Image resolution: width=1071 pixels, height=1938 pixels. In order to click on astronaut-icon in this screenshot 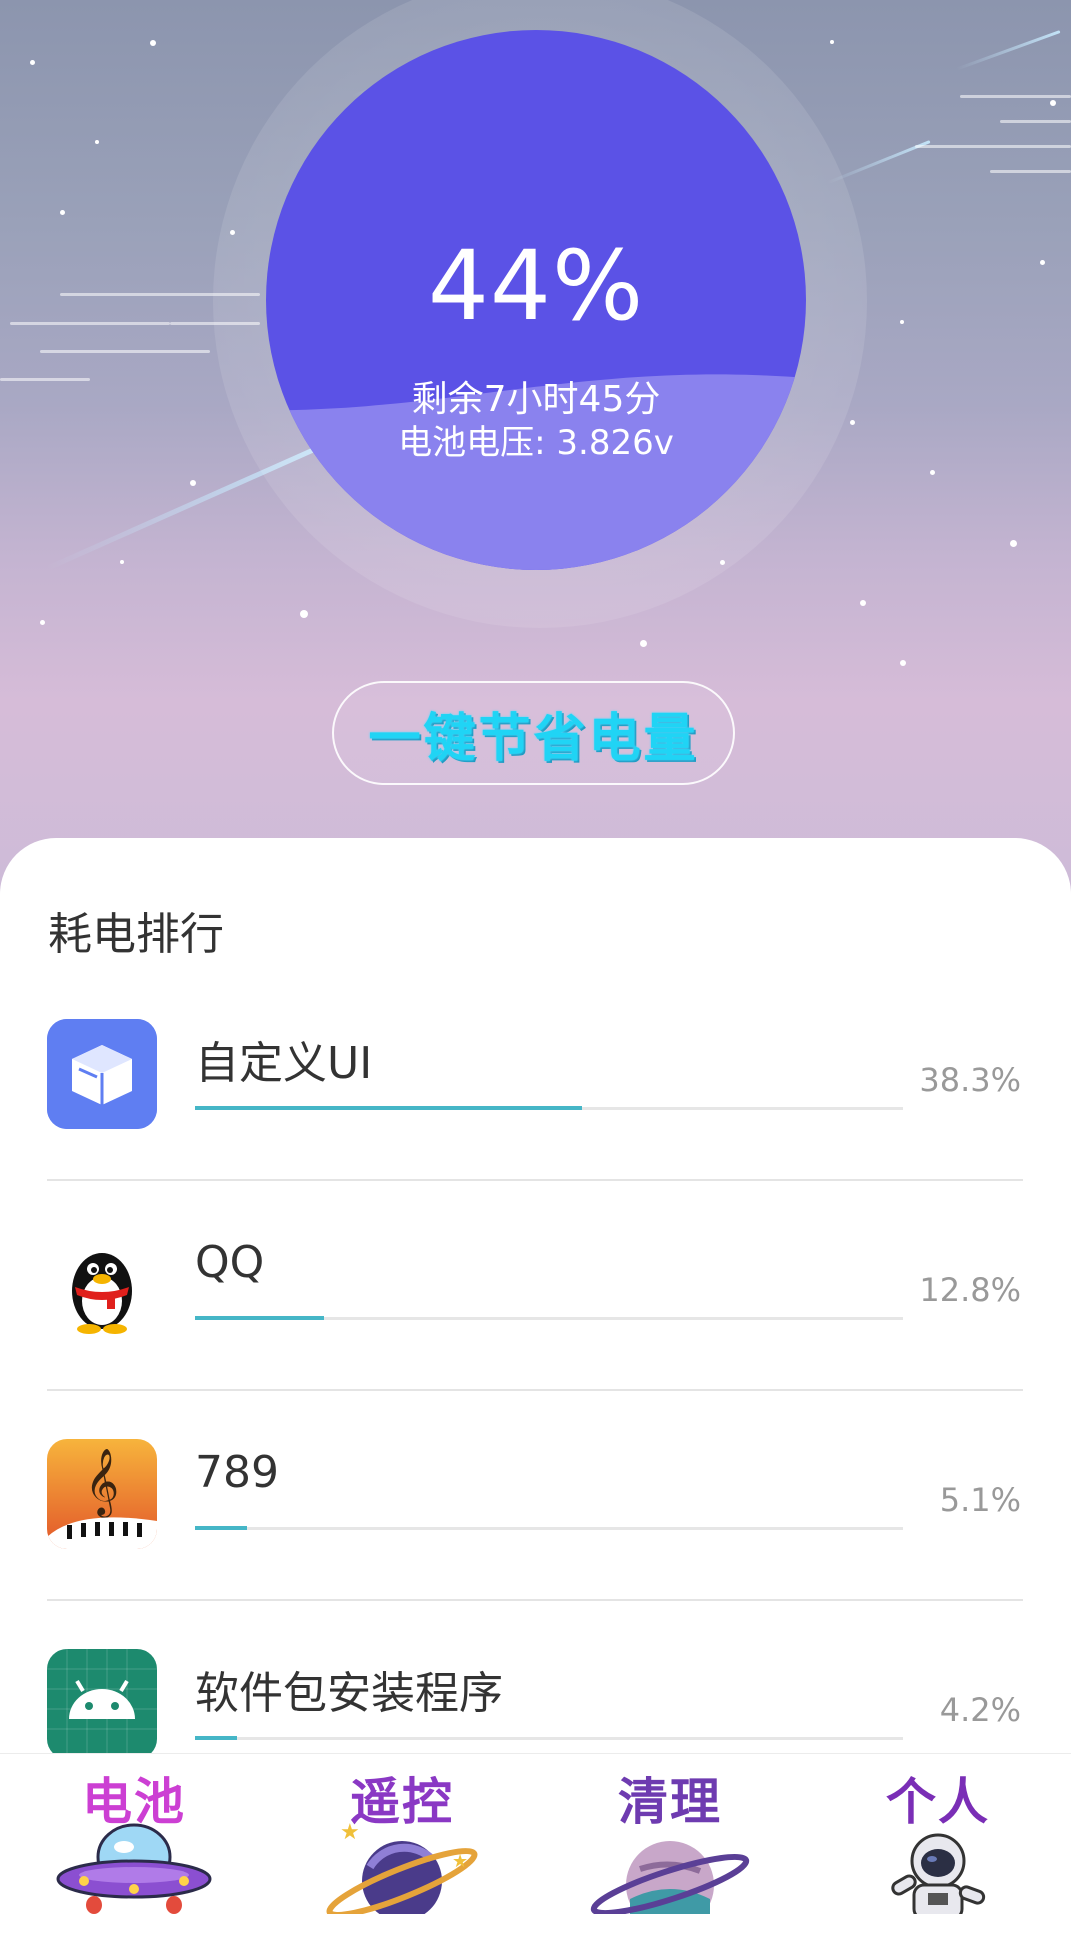, I will do `click(938, 1873)`.